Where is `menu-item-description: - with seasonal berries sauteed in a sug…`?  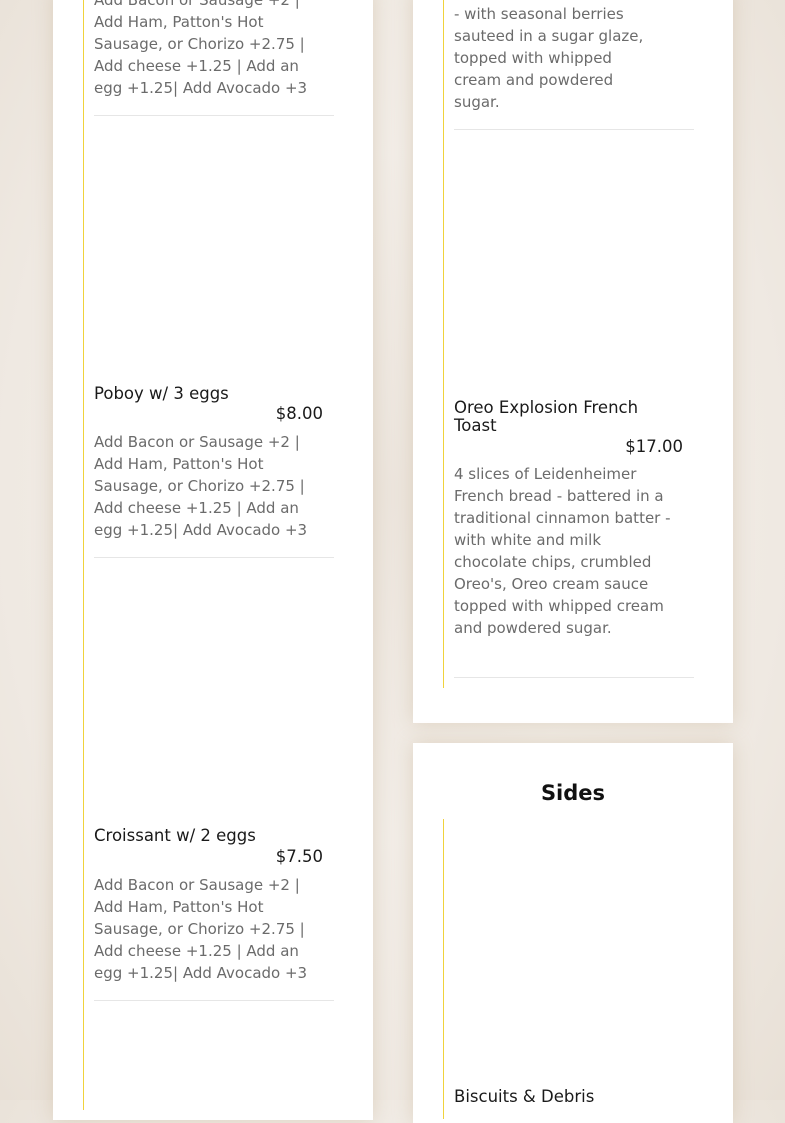
menu-item-description: - with seasonal berries sauteed in a sug… is located at coordinates (549, 58).